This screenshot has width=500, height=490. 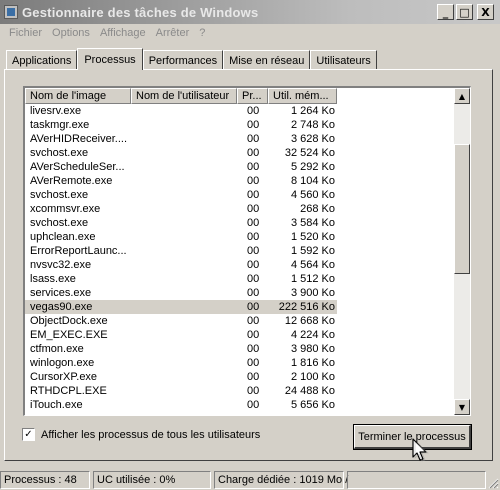 What do you see at coordinates (239, 265) in the screenshot?
I see `process-row: nvsvc32.exe 00 4 564 Ko` at bounding box center [239, 265].